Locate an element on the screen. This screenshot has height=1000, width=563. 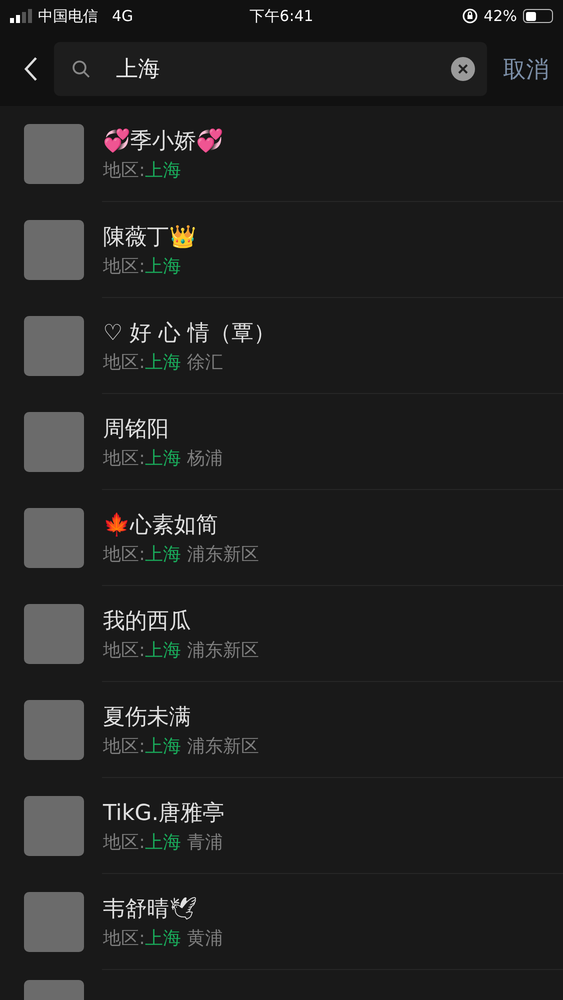
rotation-lock-icon is located at coordinates (470, 16).